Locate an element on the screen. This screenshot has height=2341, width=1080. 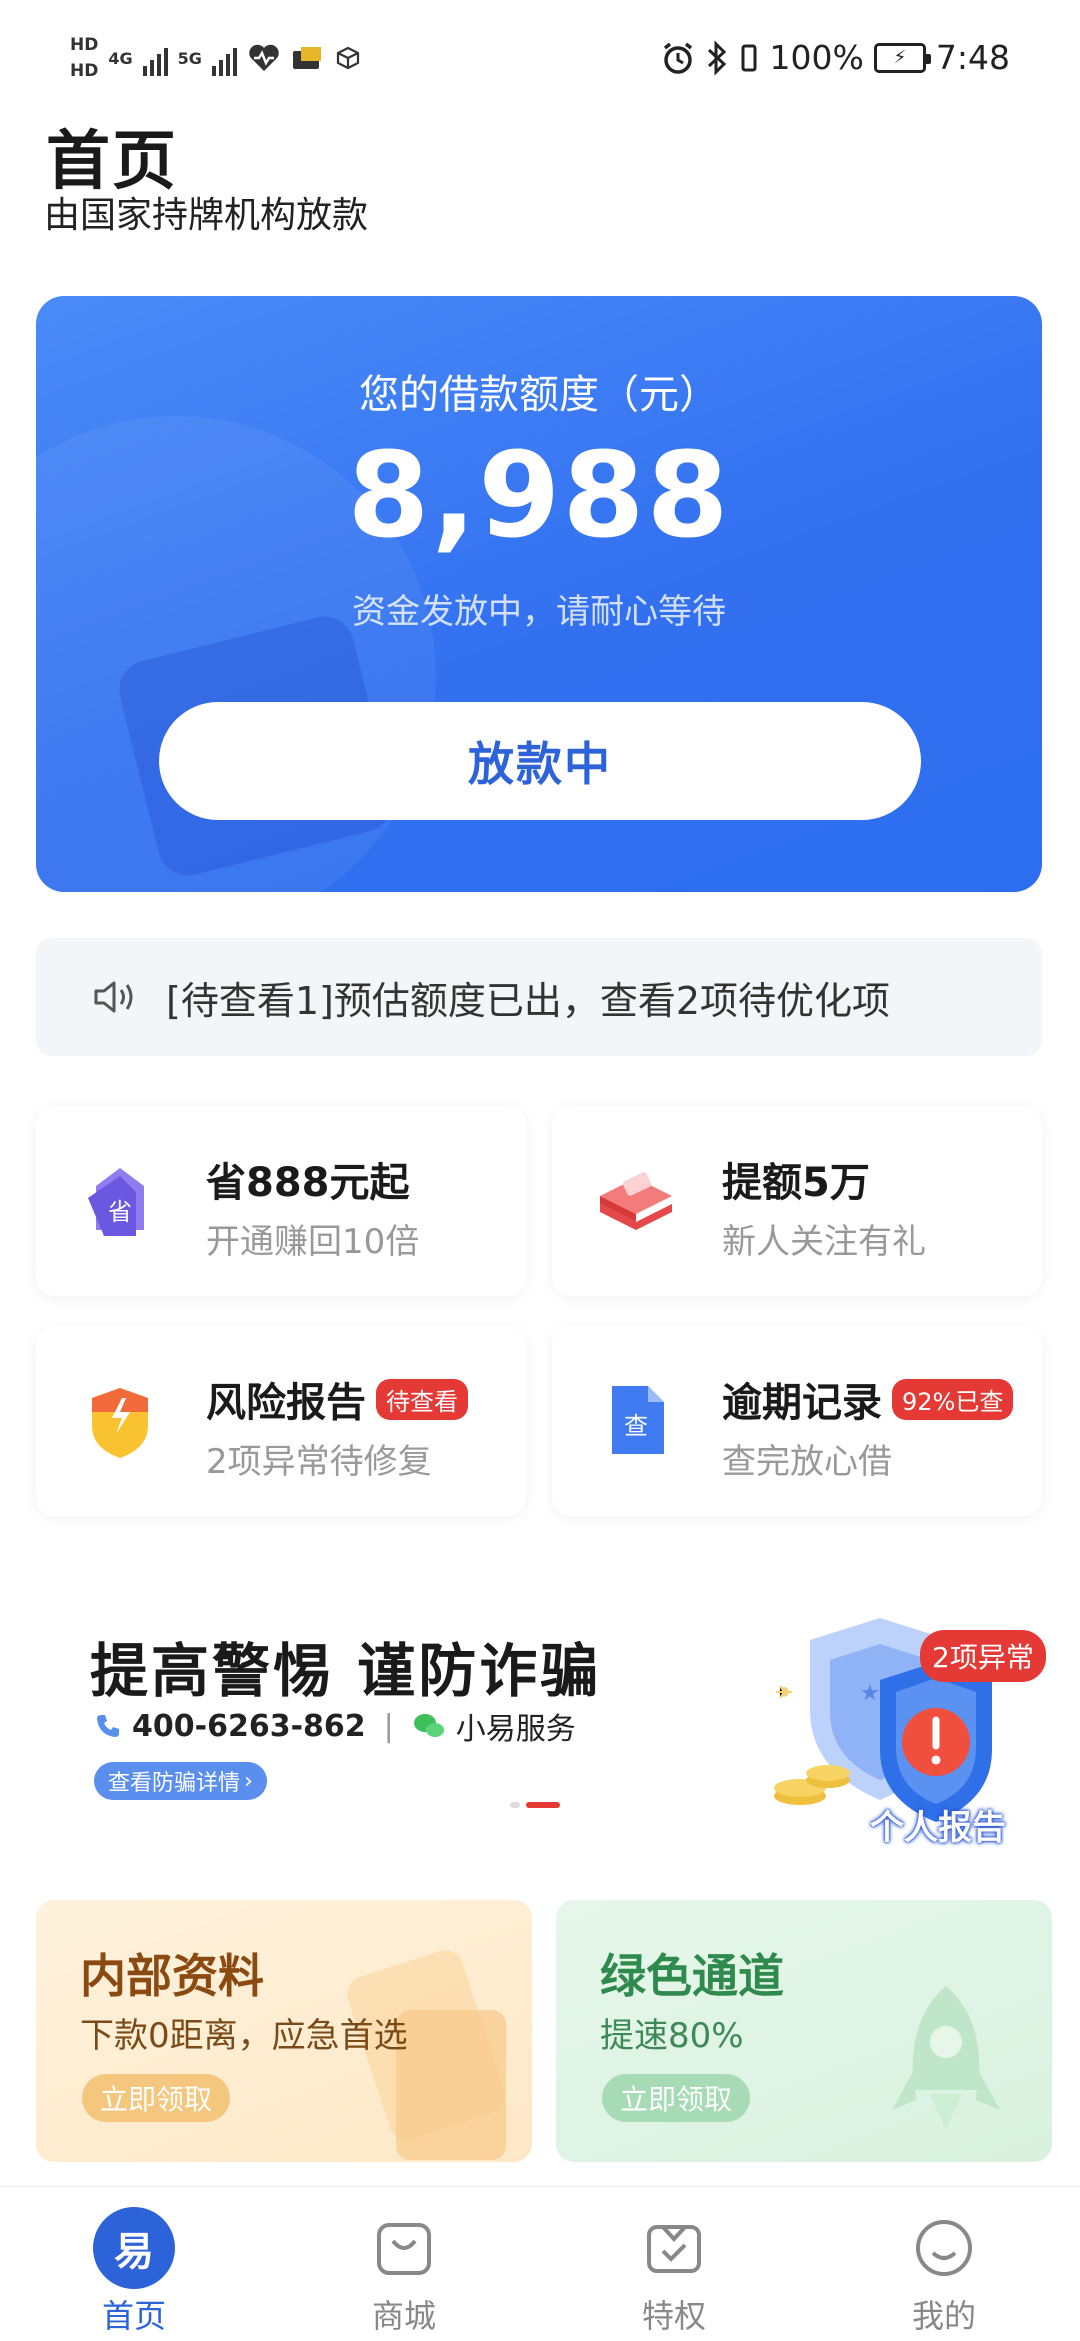
box-icon is located at coordinates (347, 58).